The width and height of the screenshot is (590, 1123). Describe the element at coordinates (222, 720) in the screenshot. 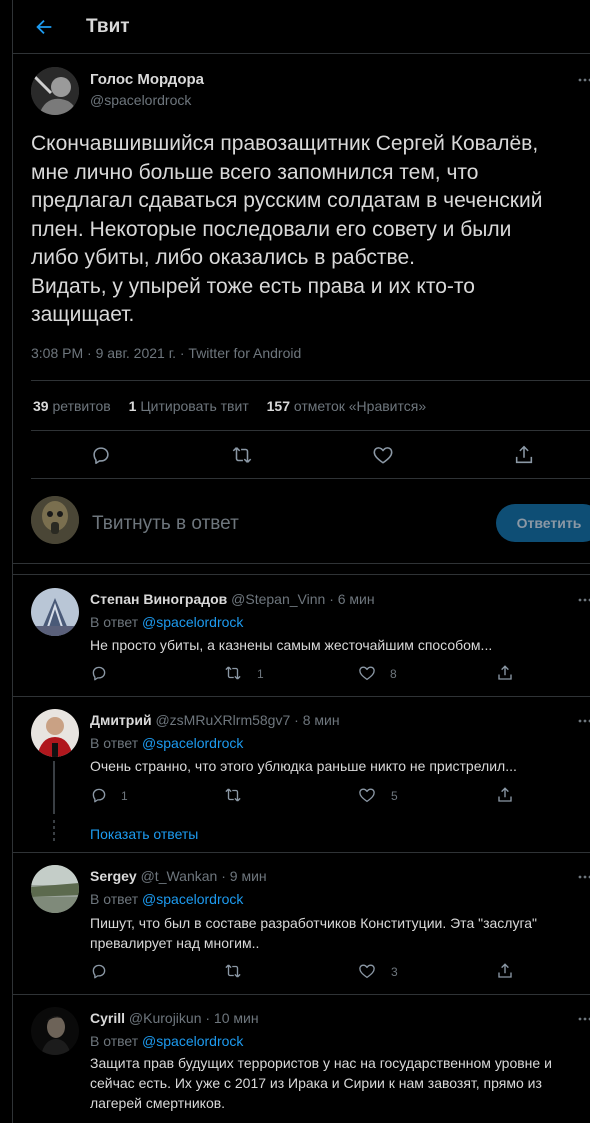

I see `reply-author-handle: @zsMRuXRlrm58gv7` at that location.